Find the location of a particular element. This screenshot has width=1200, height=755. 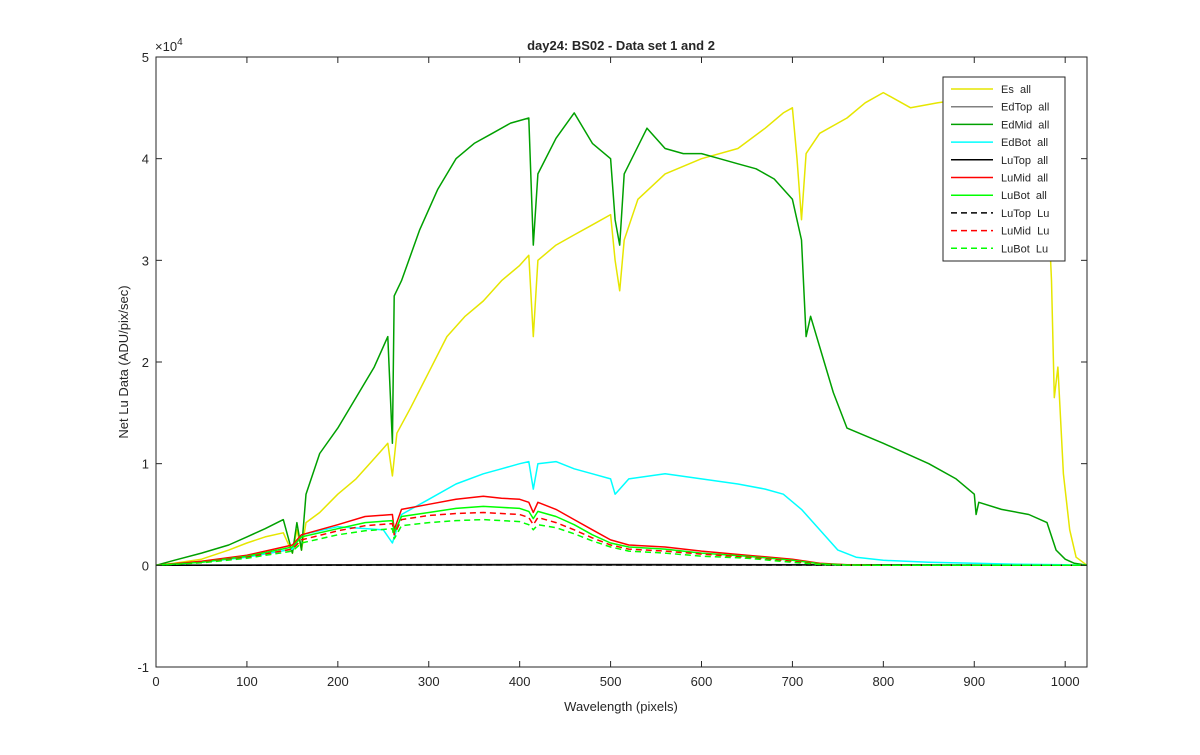

y-tick-label: 5 is located at coordinates (145, 57).